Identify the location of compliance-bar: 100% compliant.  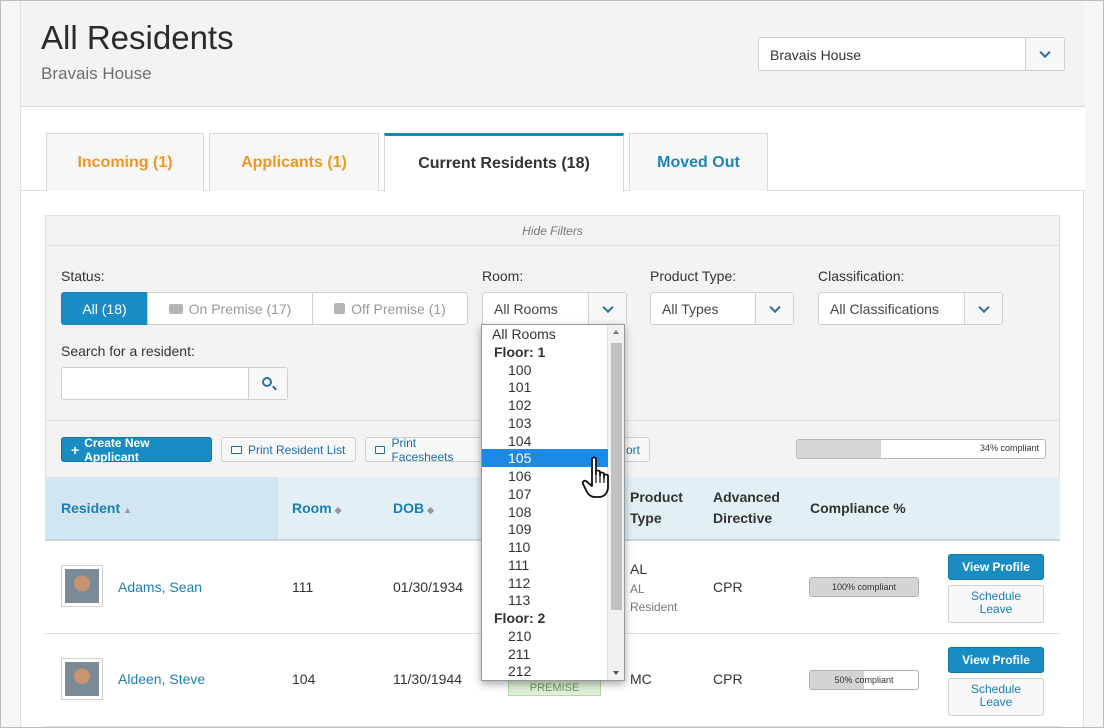
(864, 587).